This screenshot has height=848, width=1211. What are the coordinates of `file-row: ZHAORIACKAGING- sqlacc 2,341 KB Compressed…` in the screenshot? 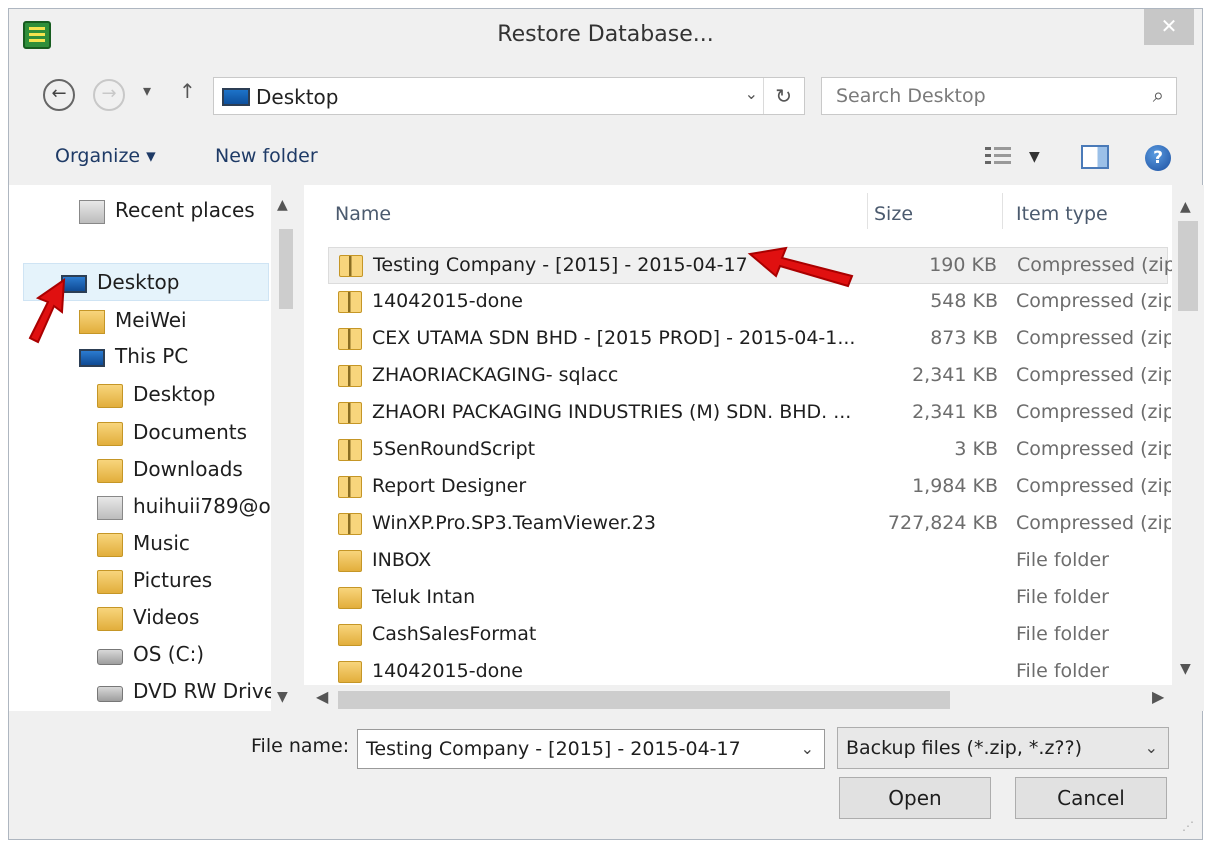 It's located at (749, 376).